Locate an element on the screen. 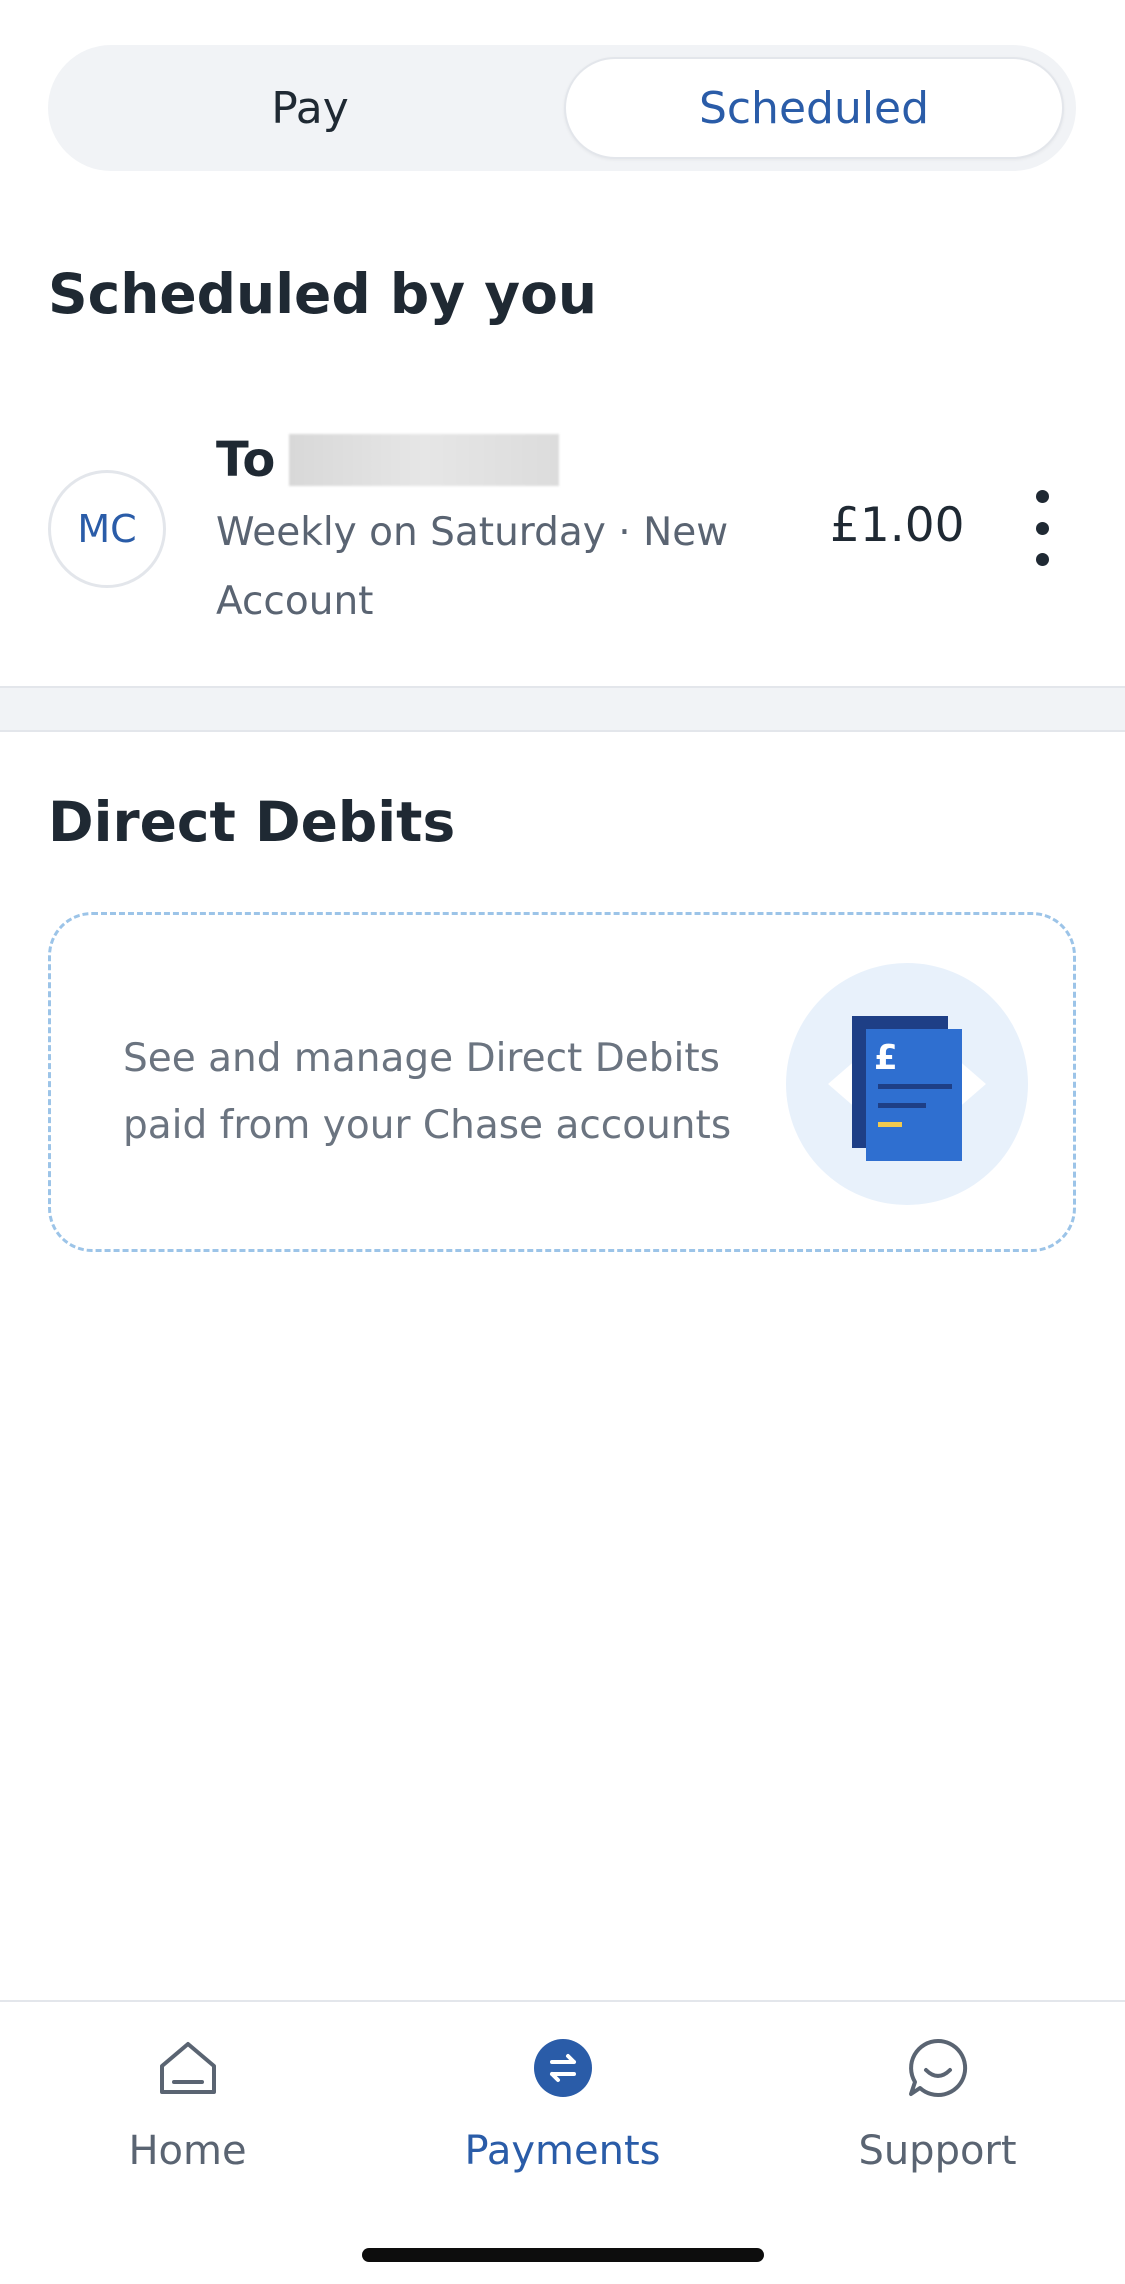 The image size is (1125, 2284). nav-payments-label: Payments is located at coordinates (562, 2151).